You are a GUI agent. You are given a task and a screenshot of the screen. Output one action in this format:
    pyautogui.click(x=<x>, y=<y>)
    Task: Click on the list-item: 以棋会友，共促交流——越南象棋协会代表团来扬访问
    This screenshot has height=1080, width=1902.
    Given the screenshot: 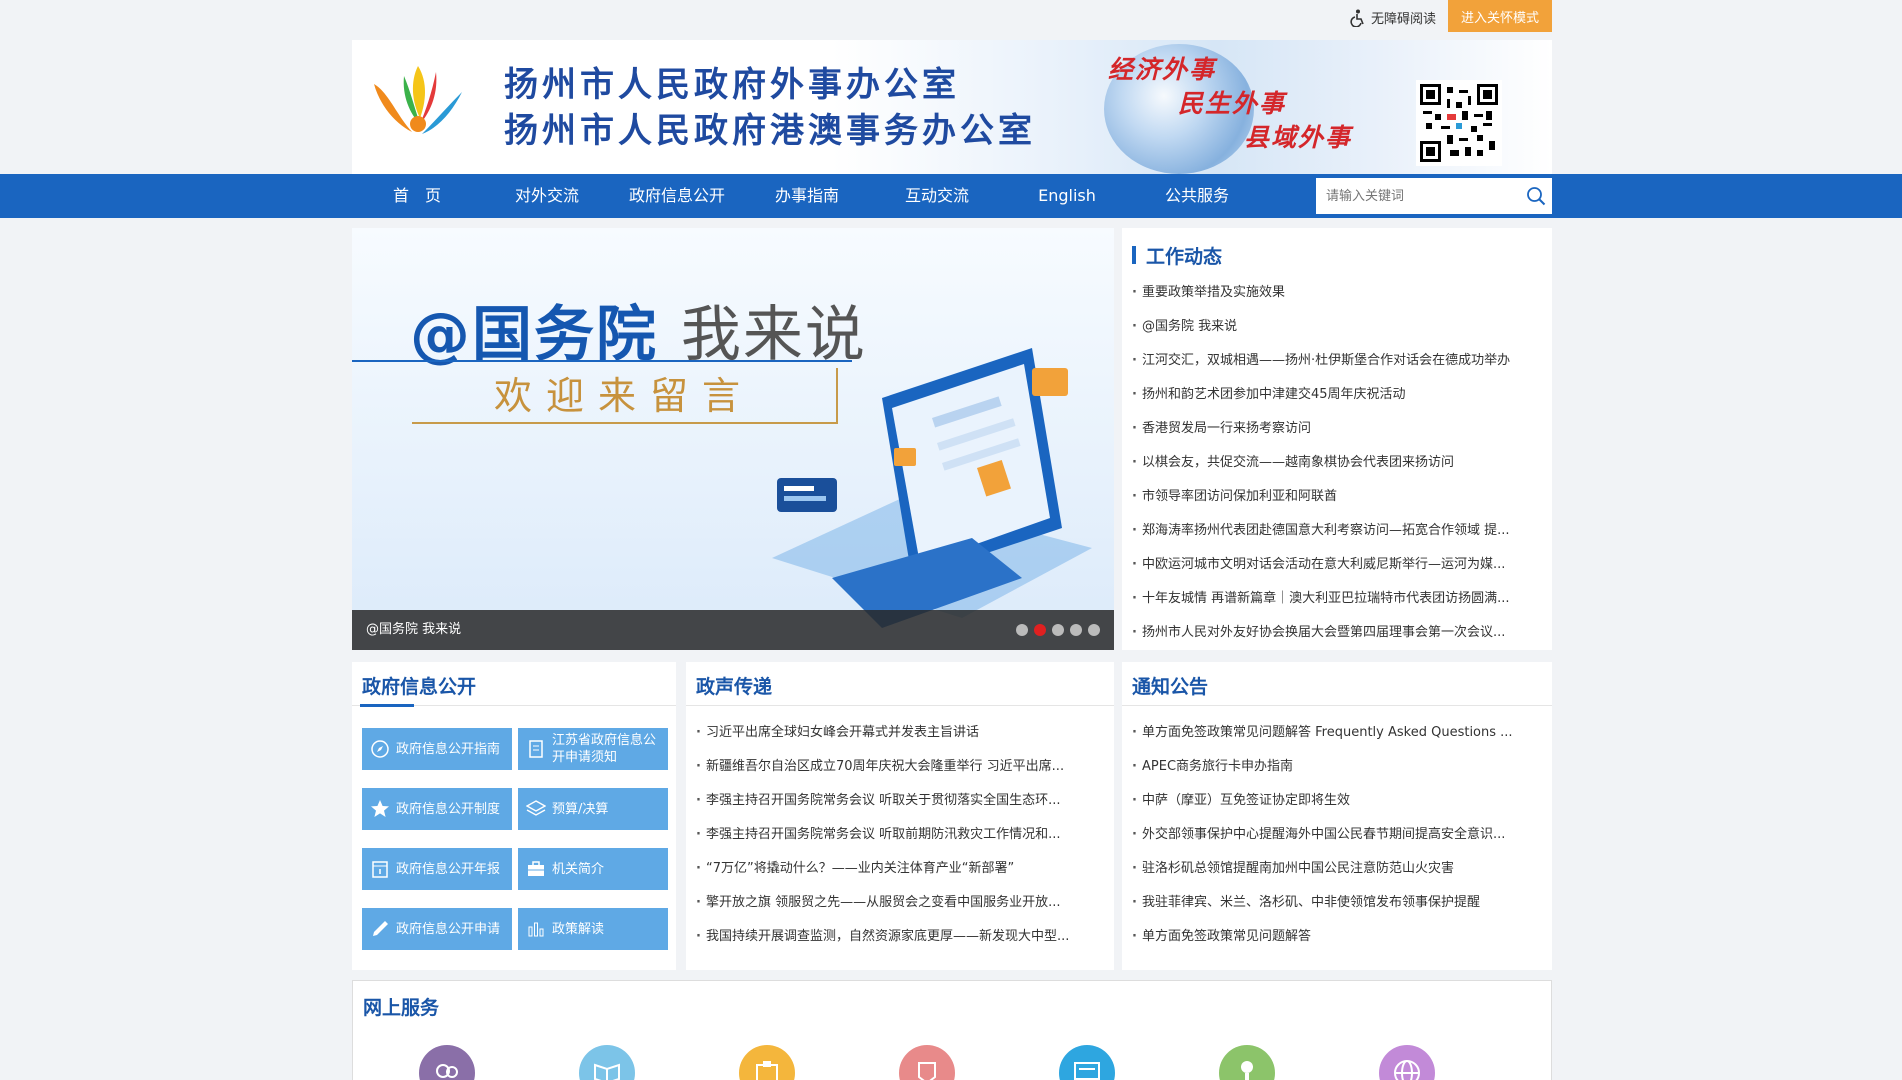 What is the action you would take?
    pyautogui.click(x=1338, y=463)
    